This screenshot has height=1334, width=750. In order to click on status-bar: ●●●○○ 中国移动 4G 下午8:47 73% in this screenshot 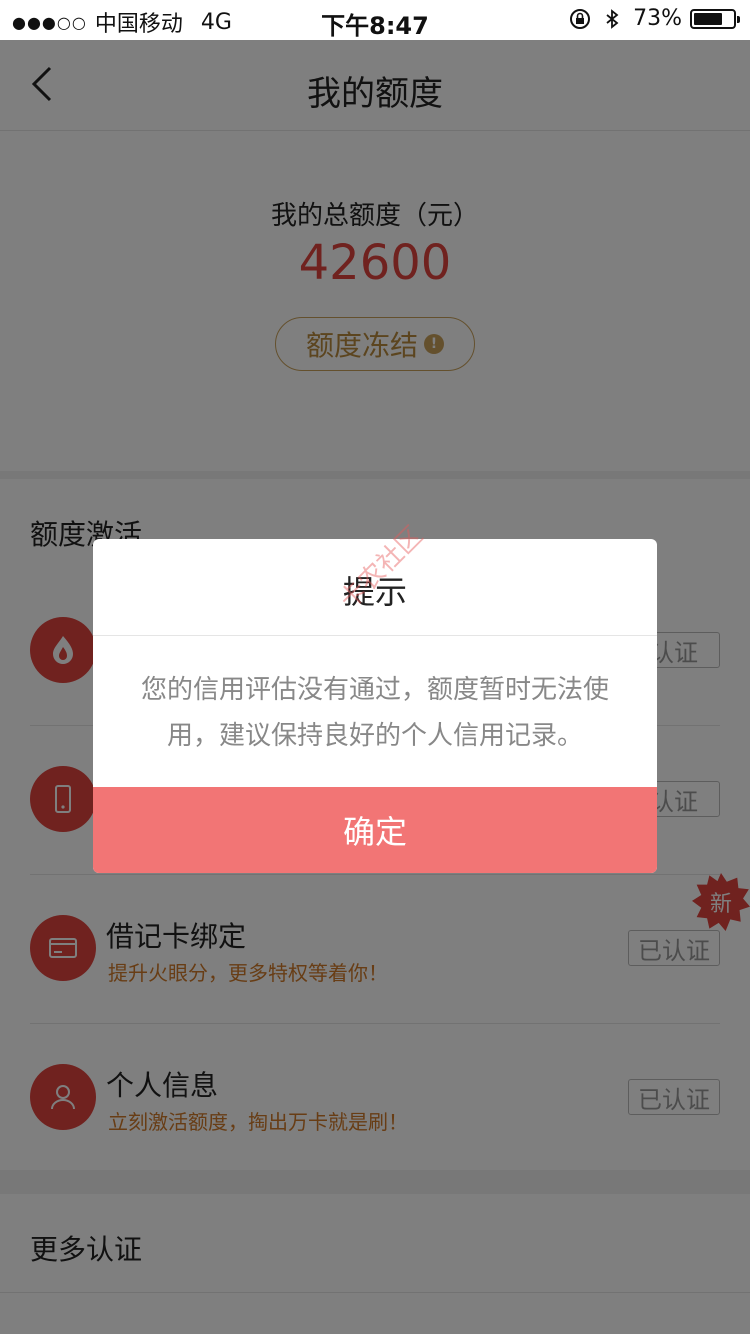, I will do `click(375, 20)`.